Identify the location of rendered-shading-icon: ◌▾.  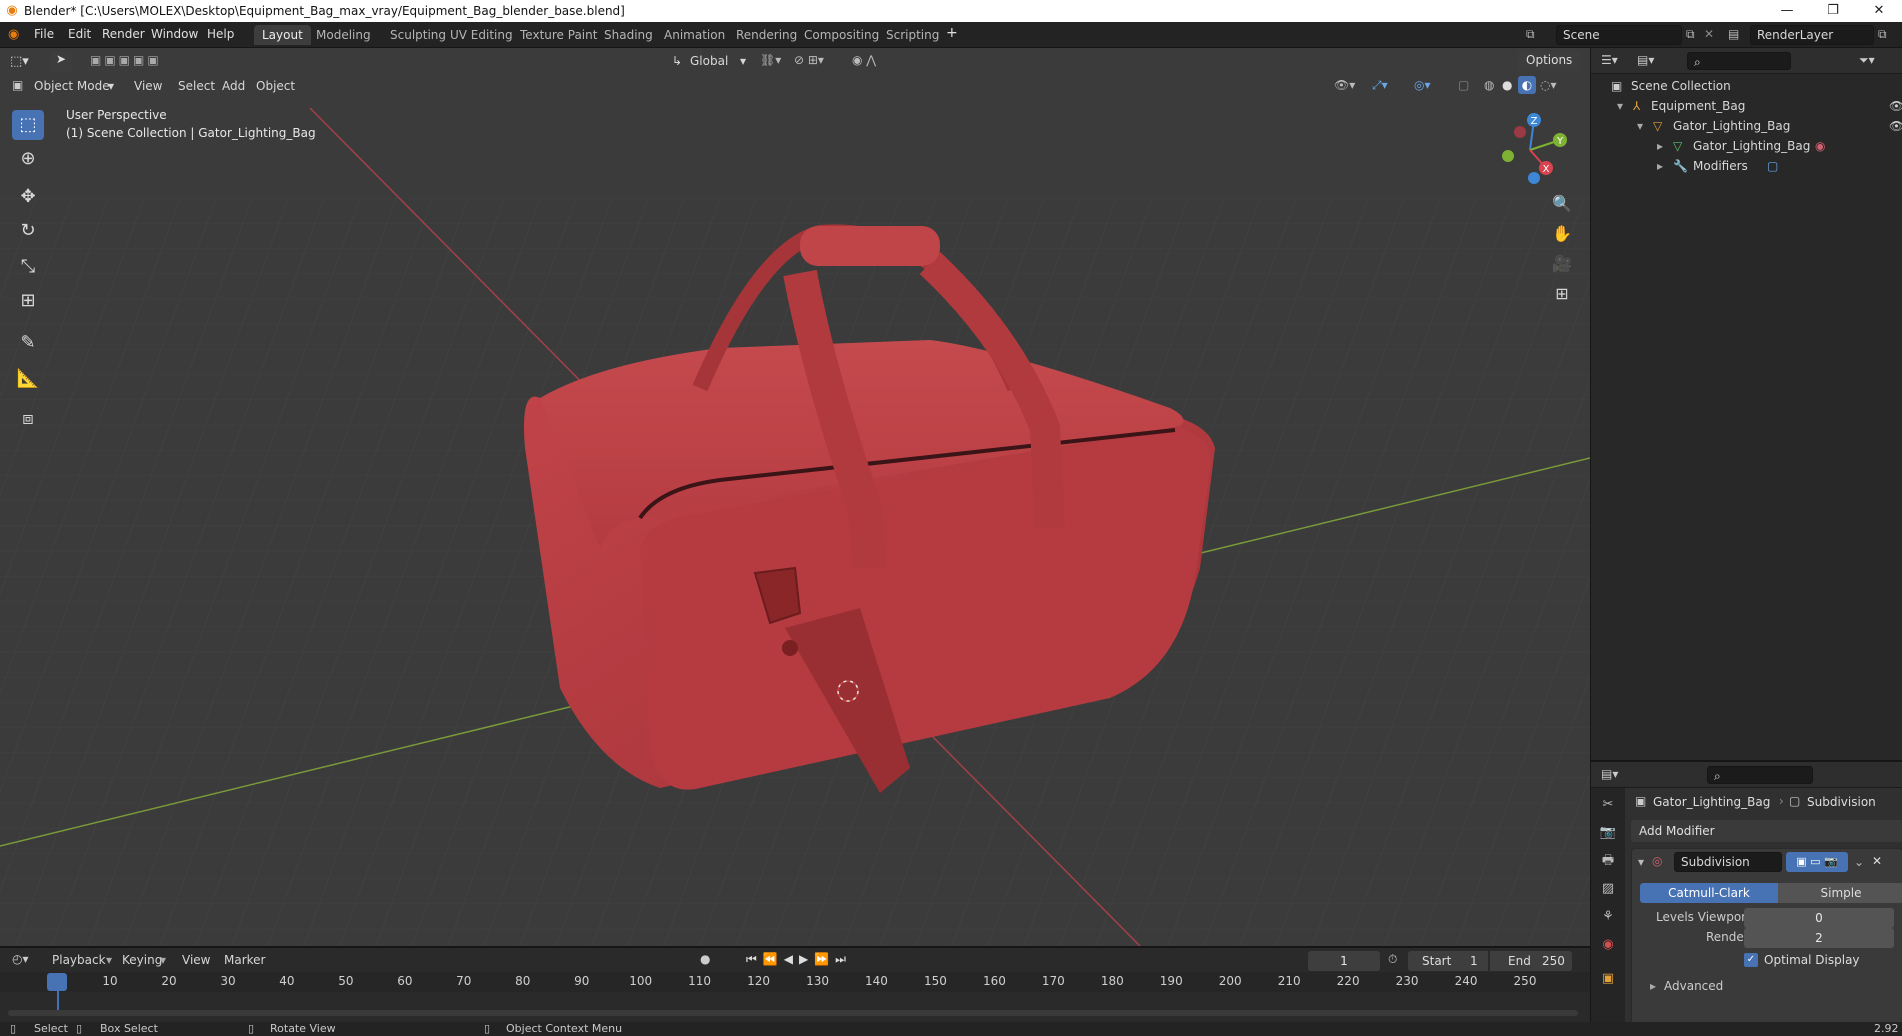
(1548, 85).